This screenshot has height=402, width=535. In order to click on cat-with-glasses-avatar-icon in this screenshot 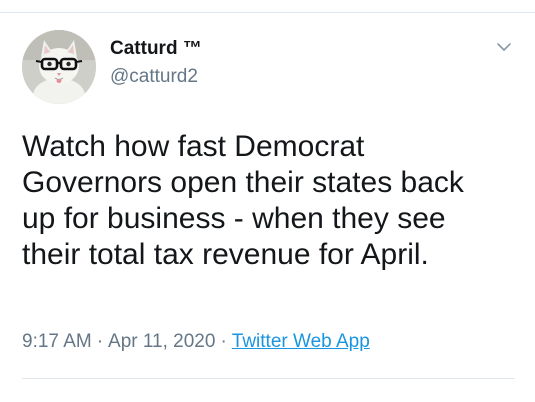, I will do `click(59, 67)`.